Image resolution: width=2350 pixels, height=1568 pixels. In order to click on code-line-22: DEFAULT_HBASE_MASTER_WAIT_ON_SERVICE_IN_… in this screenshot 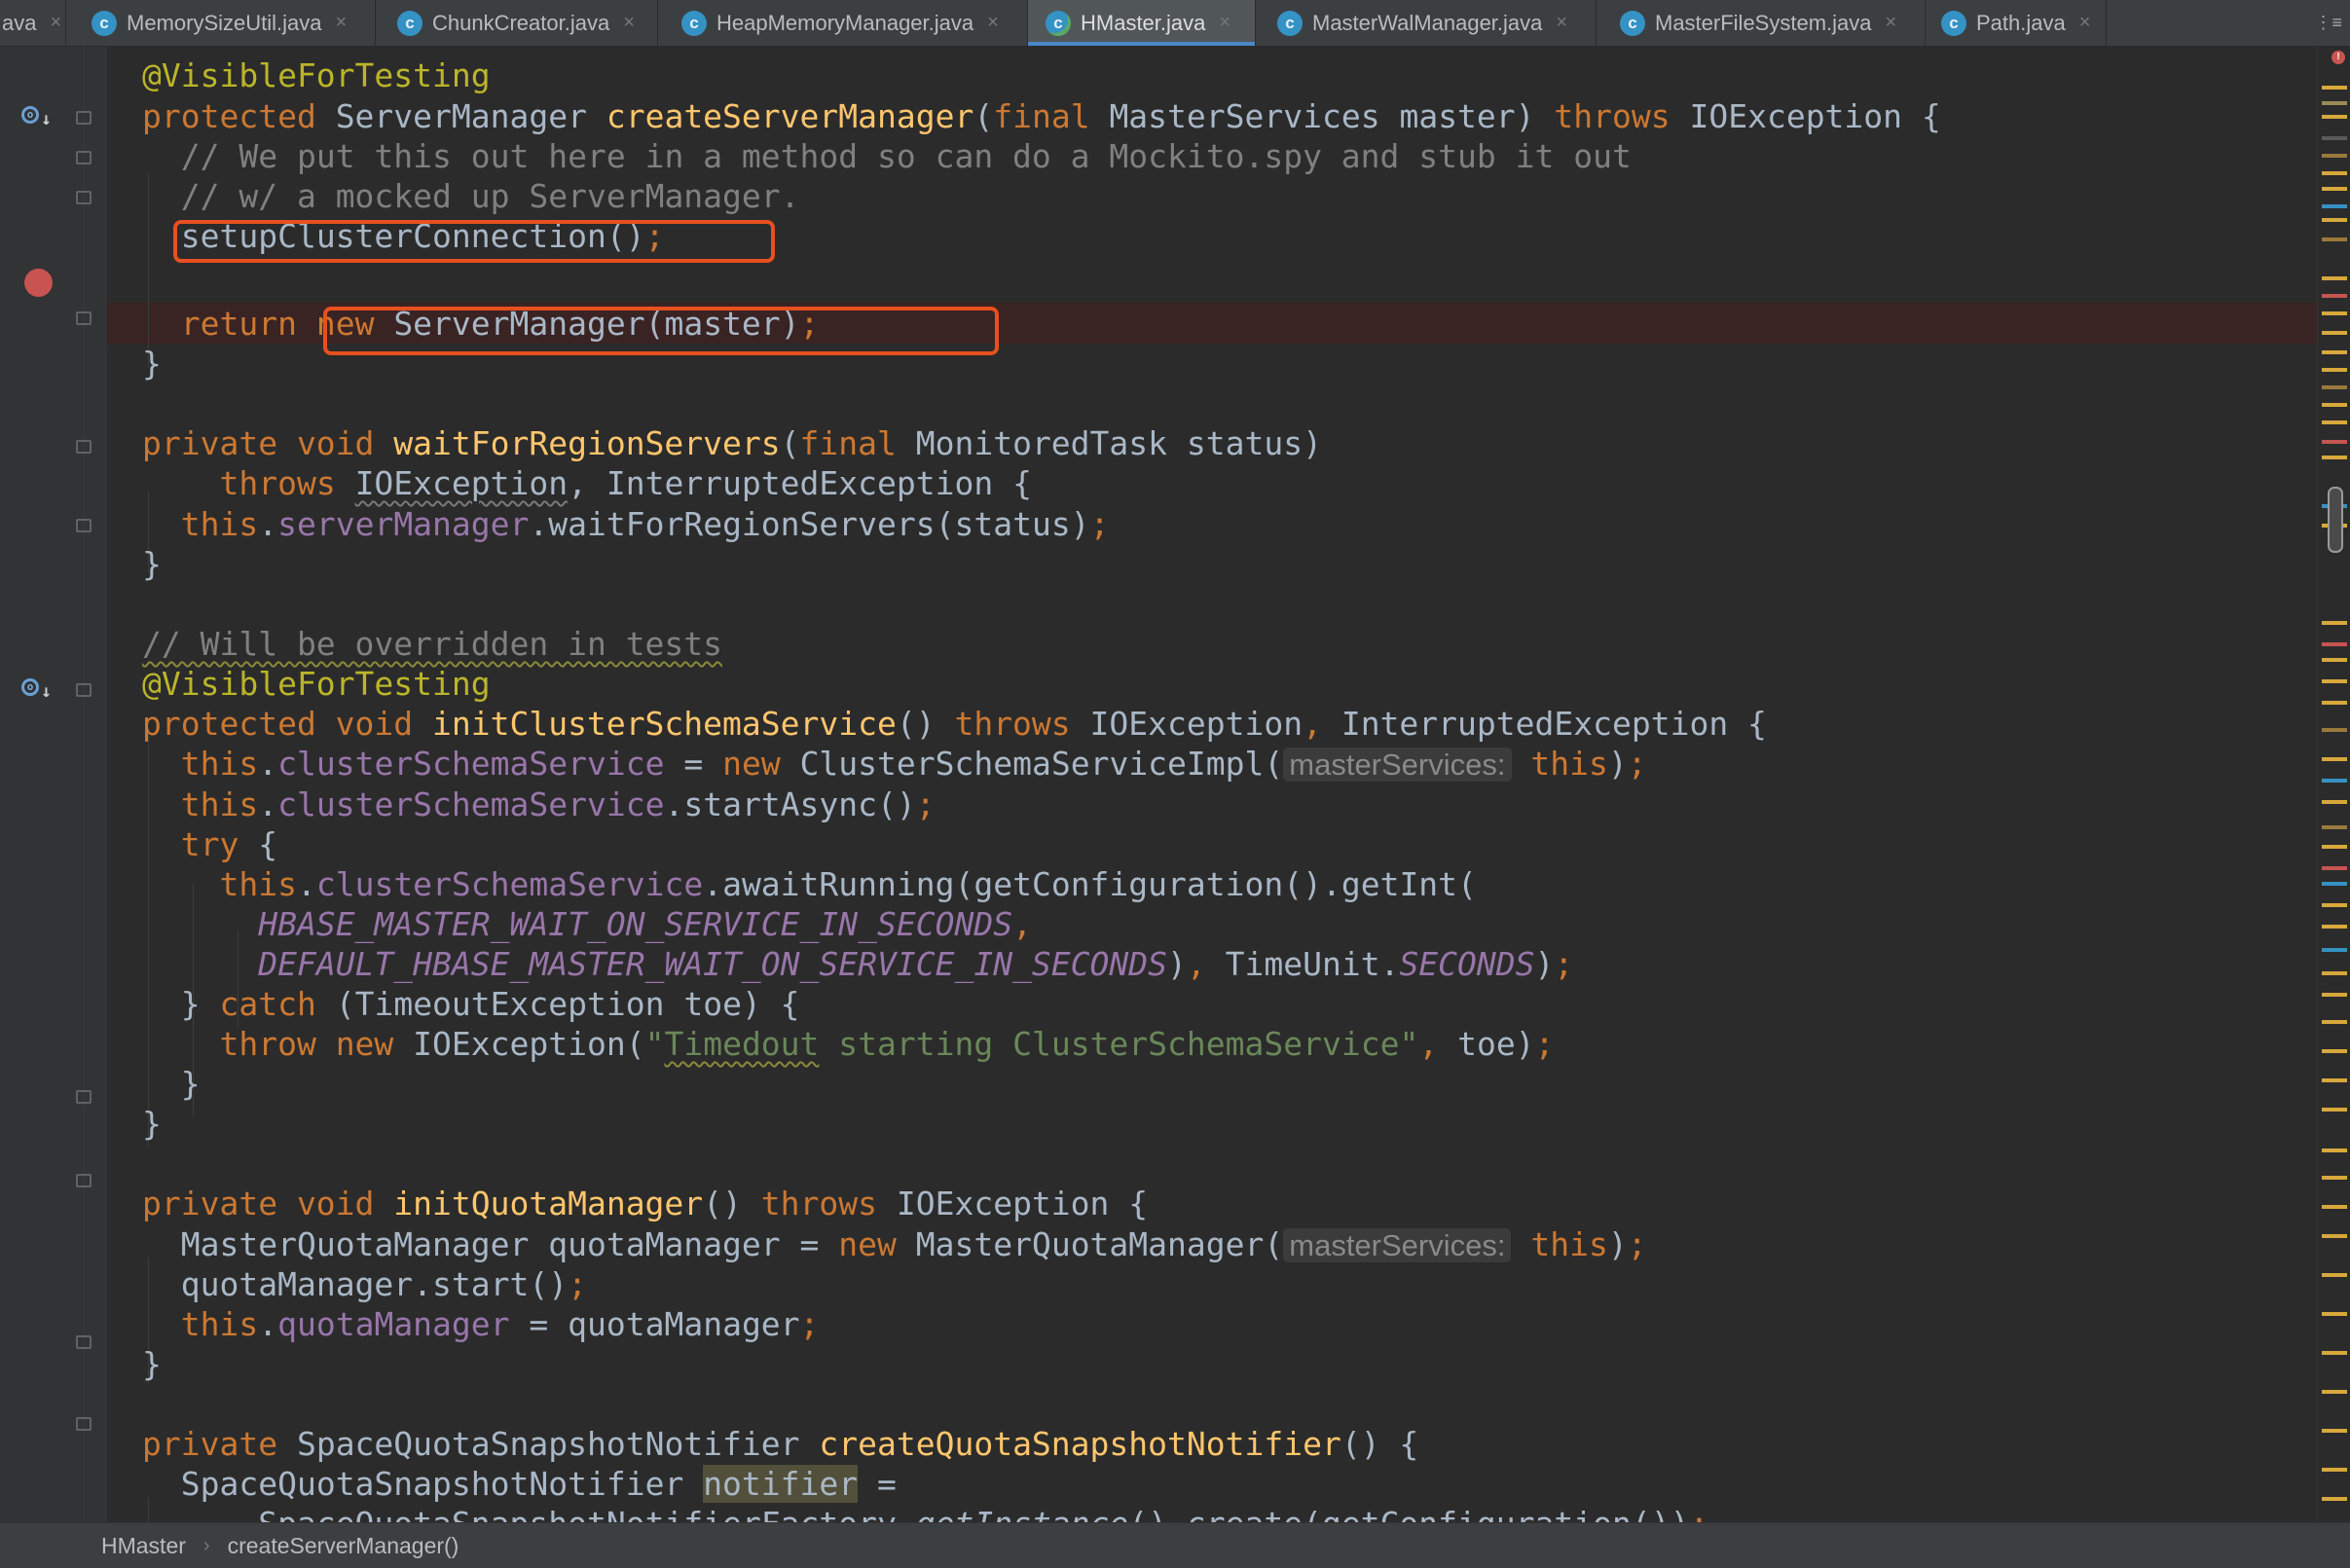, I will do `click(857, 964)`.